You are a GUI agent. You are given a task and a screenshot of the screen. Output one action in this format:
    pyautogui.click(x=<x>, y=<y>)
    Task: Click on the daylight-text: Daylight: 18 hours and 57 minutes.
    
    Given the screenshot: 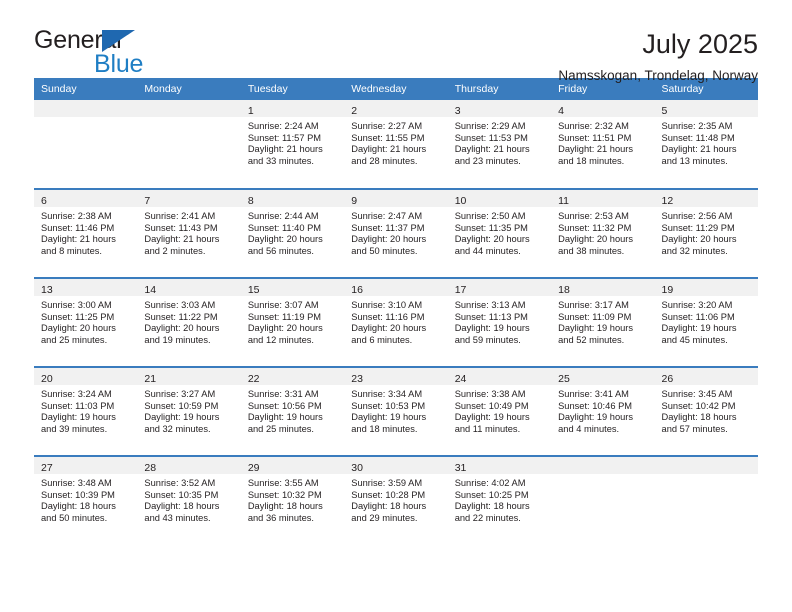 What is the action you would take?
    pyautogui.click(x=699, y=423)
    